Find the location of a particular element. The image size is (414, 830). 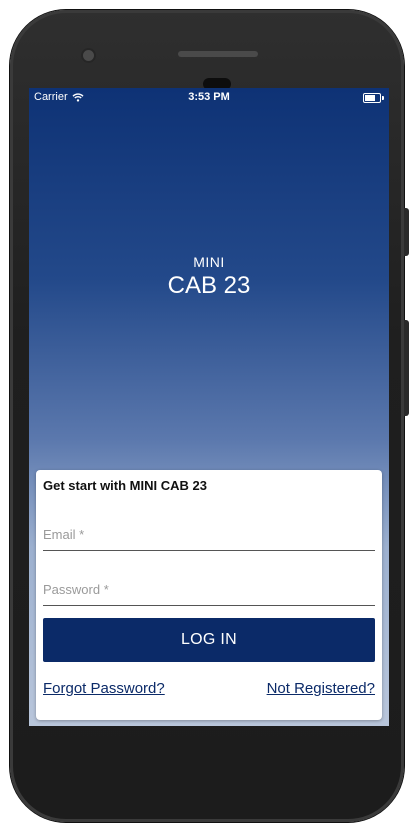

email-field is located at coordinates (209, 531).